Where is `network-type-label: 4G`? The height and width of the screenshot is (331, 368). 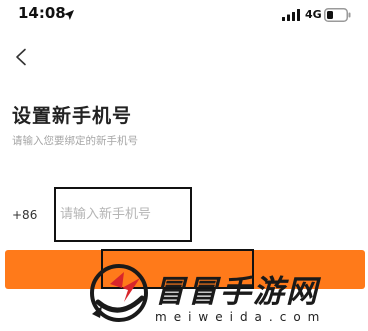 network-type-label: 4G is located at coordinates (313, 14).